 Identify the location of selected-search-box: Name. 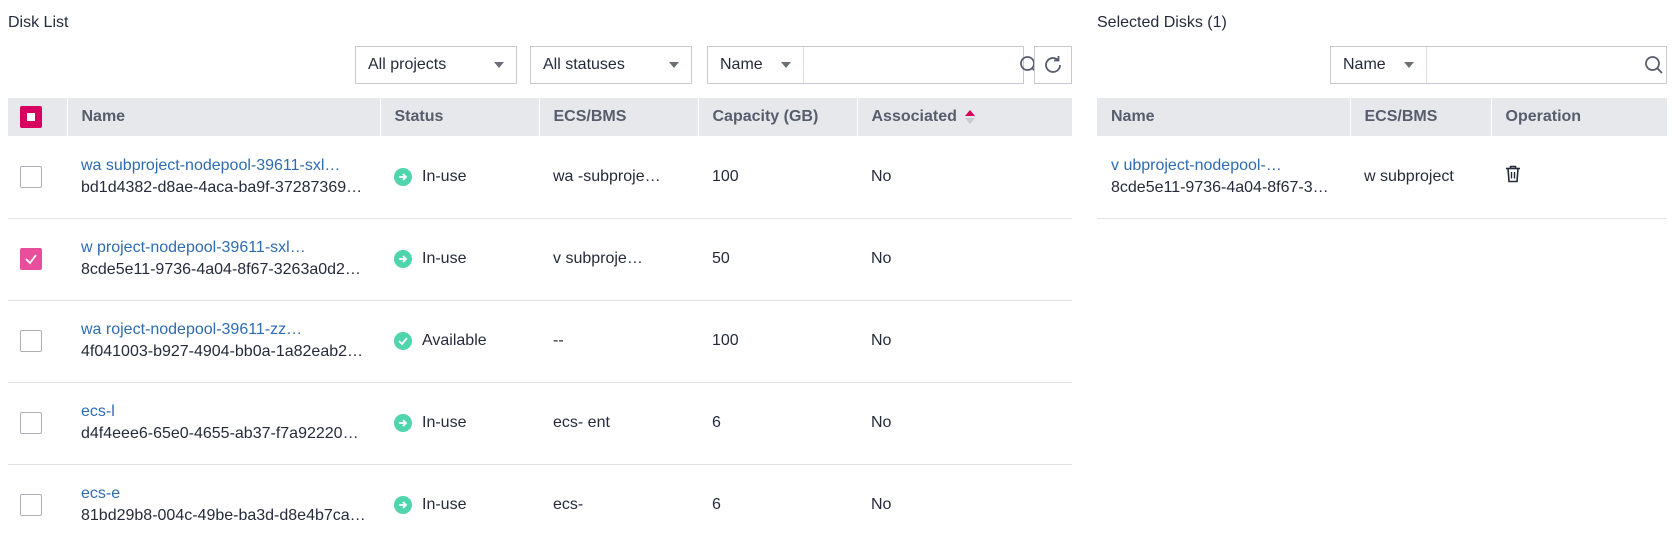
(1498, 65).